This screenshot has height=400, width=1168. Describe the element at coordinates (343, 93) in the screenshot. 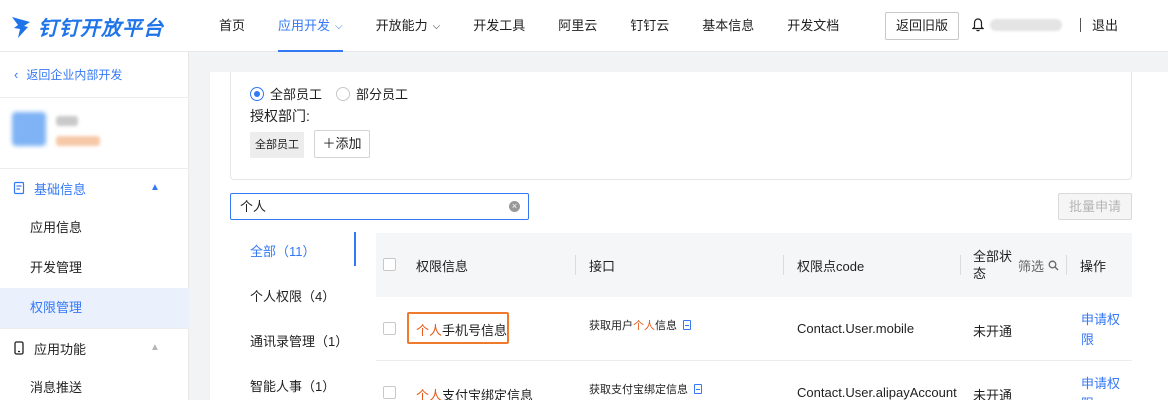

I see `radio-part-employees` at that location.